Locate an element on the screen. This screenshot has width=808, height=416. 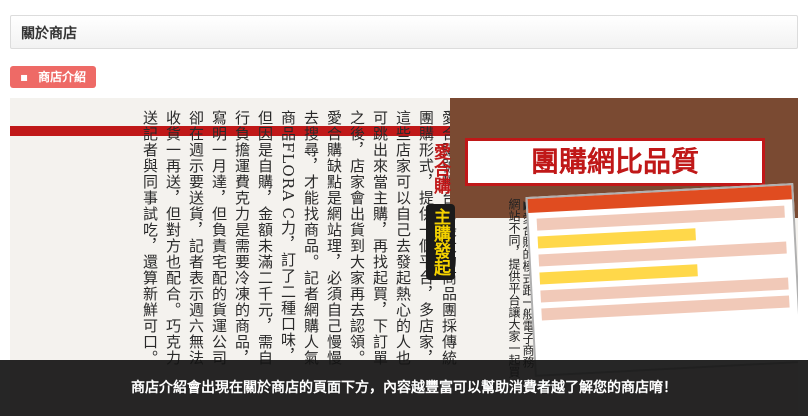
brand-stamp-sub: 主購發起 is located at coordinates (440, 241).